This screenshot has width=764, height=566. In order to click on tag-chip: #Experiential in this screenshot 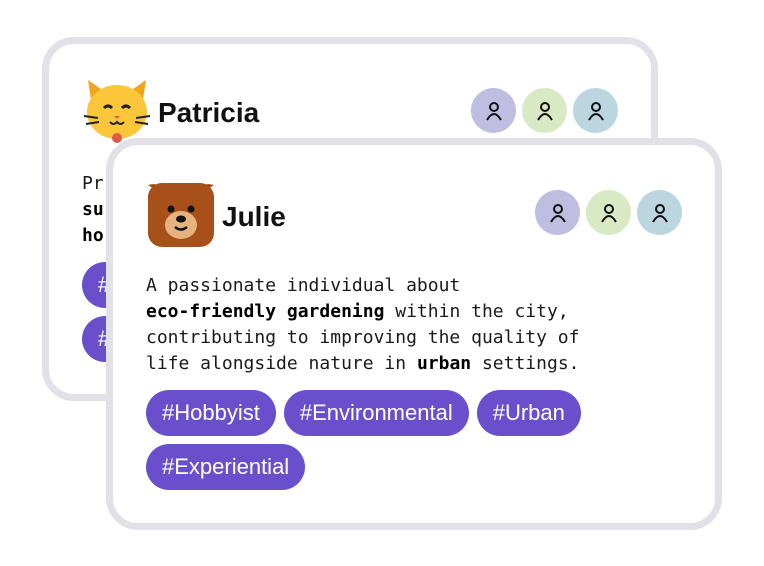, I will do `click(226, 467)`.